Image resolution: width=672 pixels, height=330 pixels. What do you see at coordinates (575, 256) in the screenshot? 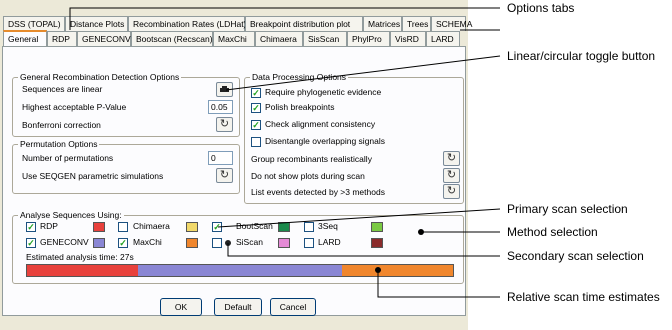
I see `annotation-secondary: Secondary scan selection` at bounding box center [575, 256].